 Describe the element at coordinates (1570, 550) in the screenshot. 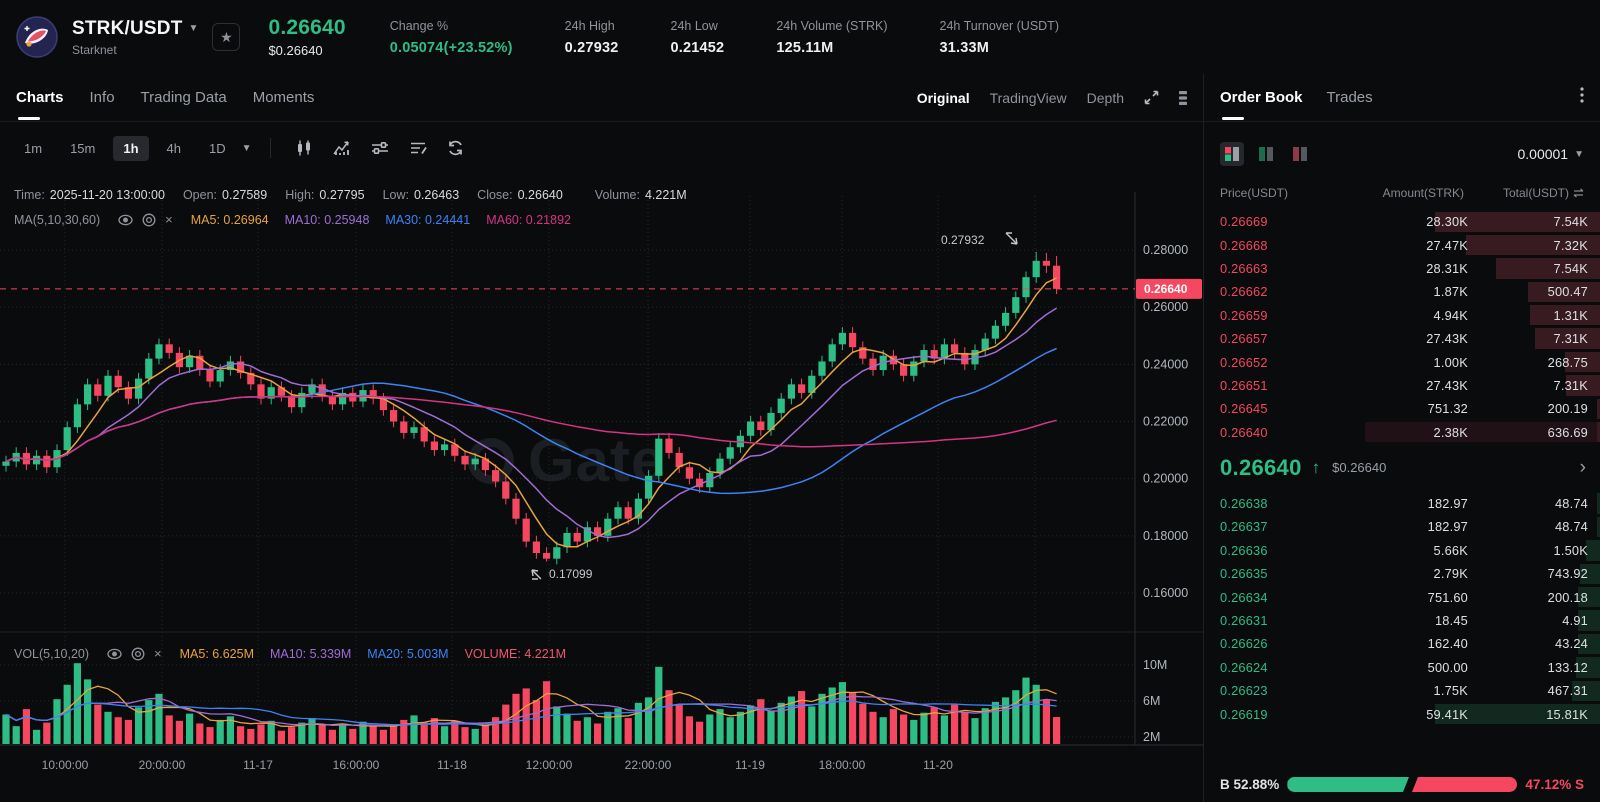

I see `total-cell: 1.50K` at that location.